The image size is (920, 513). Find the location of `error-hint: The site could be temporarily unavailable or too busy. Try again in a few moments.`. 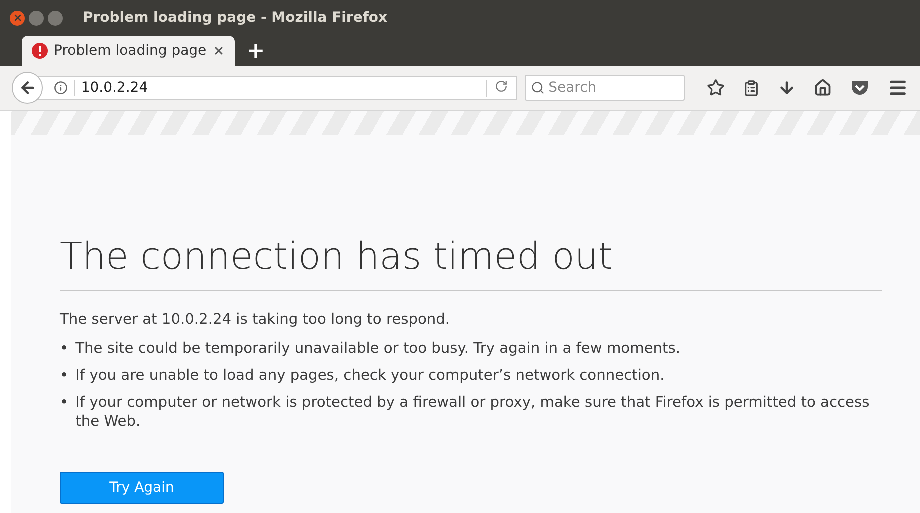

error-hint: The site could be temporarily unavailable or too busy. Try again in a few moments. is located at coordinates (378, 349).